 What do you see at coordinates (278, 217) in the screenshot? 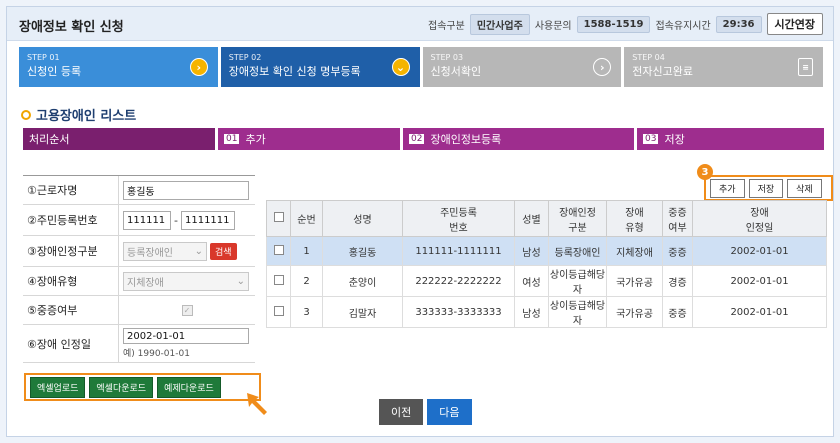
I see `select-all-checkbox` at bounding box center [278, 217].